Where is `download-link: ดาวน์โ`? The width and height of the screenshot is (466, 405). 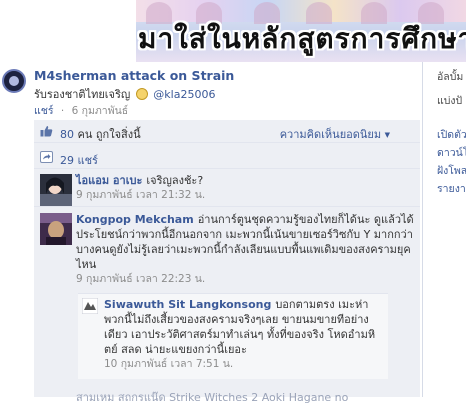
download-link: ดาวน์โ is located at coordinates (451, 152).